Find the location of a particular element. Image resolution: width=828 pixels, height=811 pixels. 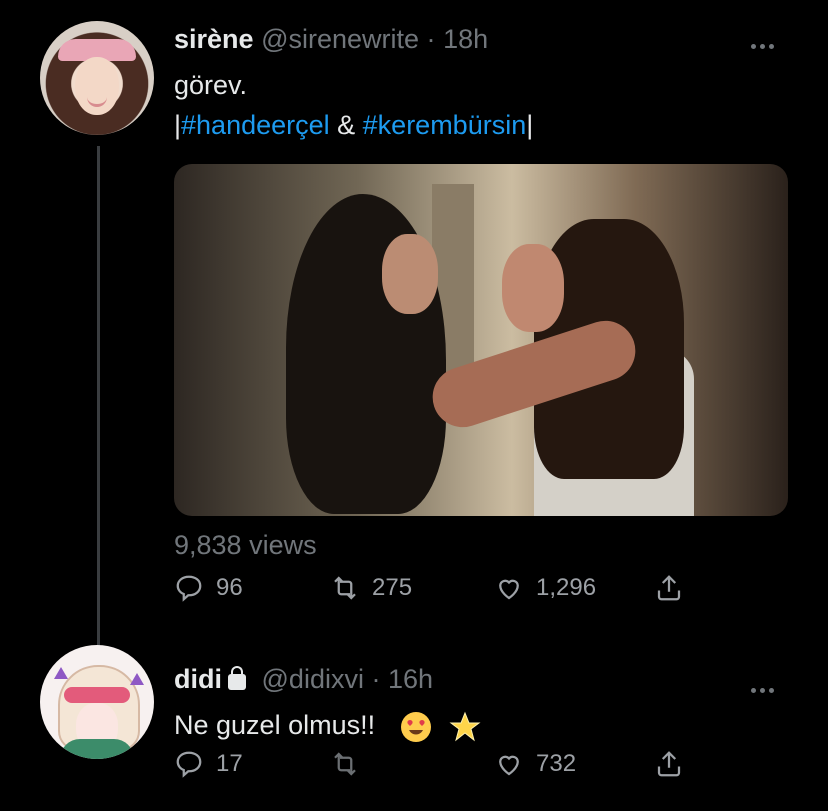

retweet-button is located at coordinates (351, 764).